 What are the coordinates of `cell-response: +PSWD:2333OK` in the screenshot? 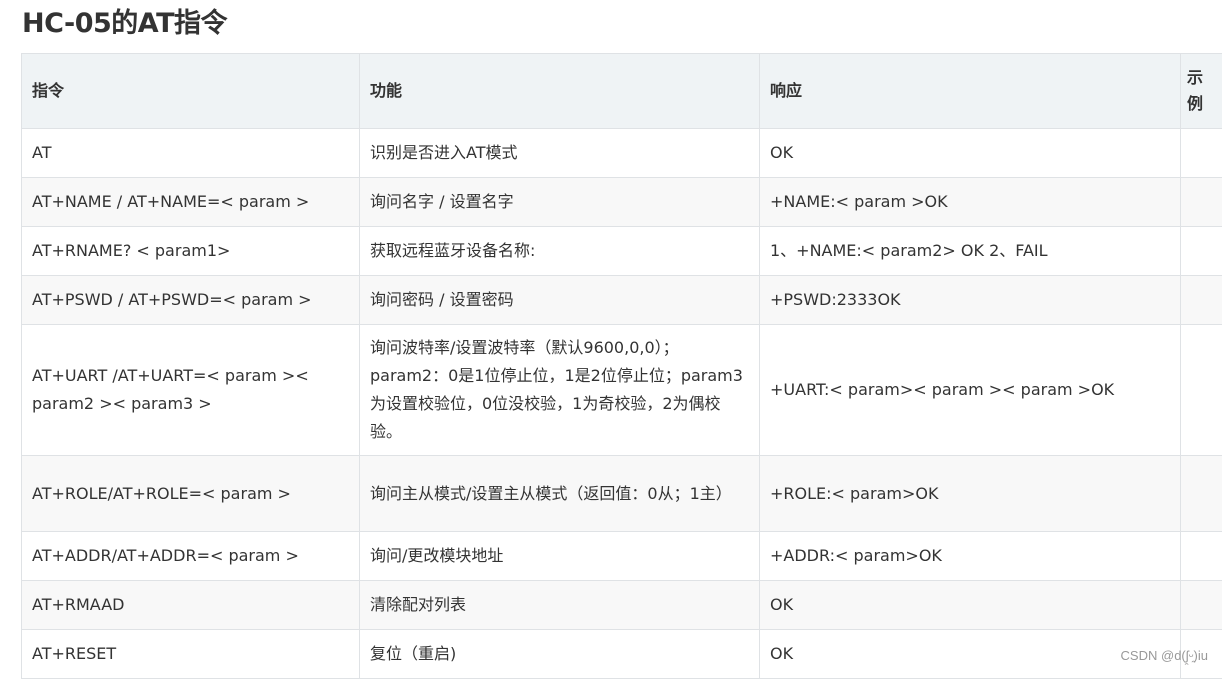 It's located at (970, 300).